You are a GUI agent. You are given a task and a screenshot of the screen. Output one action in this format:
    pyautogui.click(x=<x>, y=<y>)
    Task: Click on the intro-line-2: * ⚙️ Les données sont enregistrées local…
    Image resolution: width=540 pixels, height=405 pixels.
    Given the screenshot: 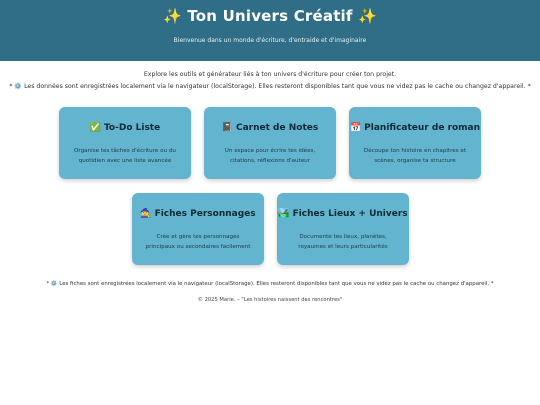 What is the action you would take?
    pyautogui.click(x=270, y=87)
    